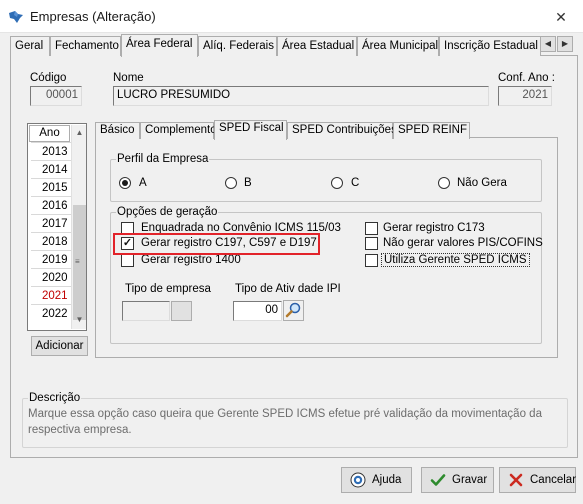 The width and height of the screenshot is (583, 504). I want to click on title-bar: Empresas (Alteração) ✕, so click(291, 16).